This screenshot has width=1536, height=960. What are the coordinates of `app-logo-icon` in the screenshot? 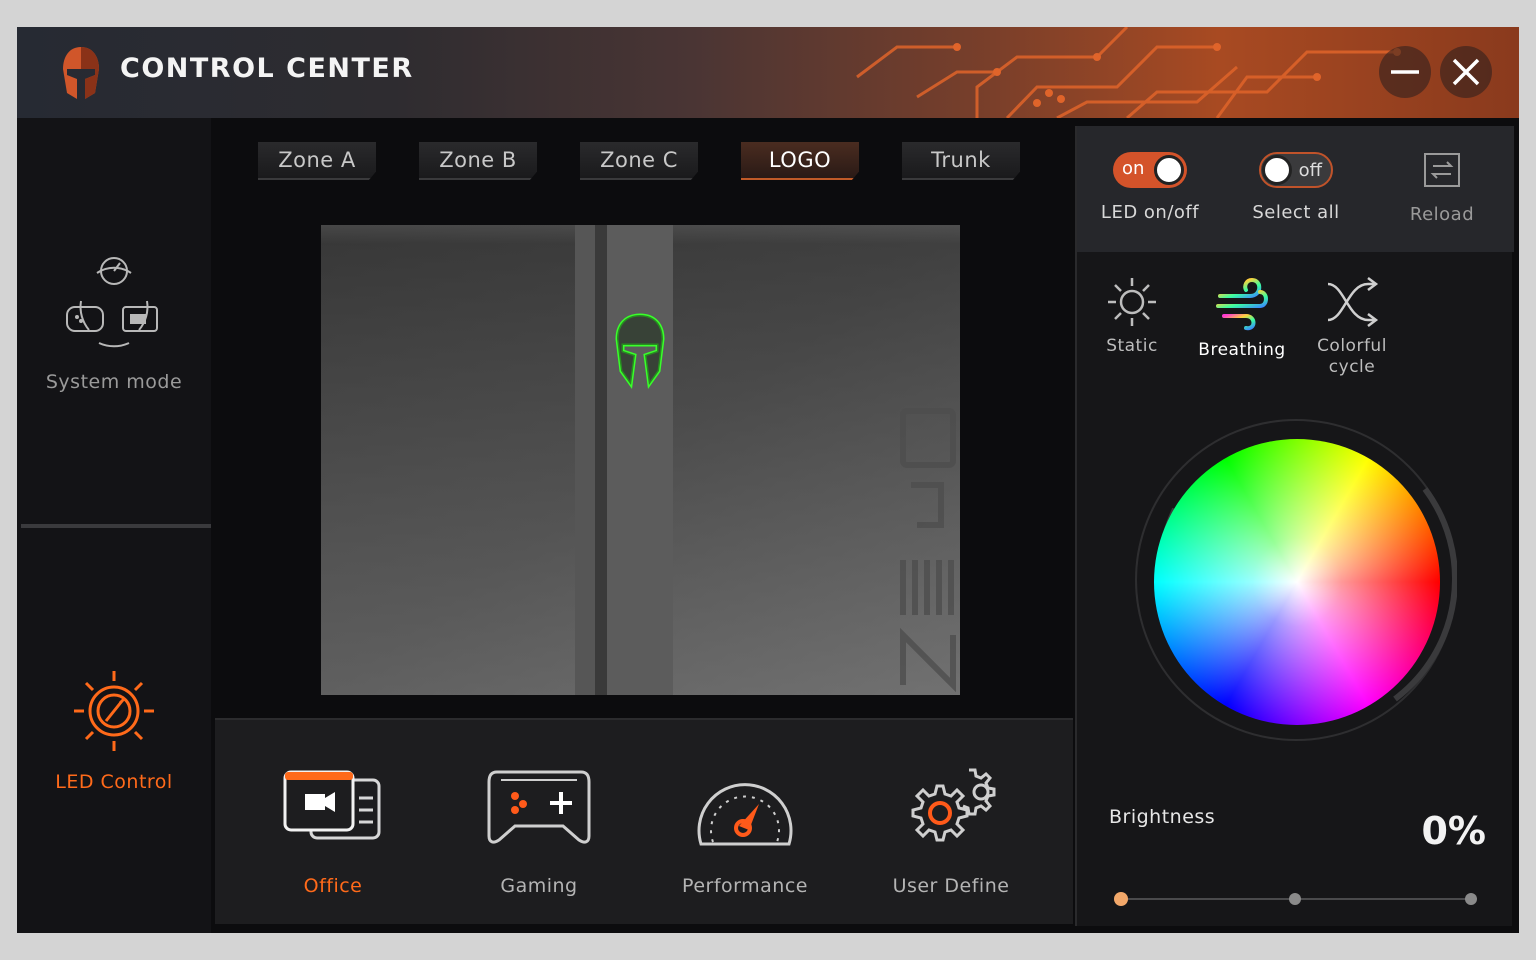 It's located at (81, 73).